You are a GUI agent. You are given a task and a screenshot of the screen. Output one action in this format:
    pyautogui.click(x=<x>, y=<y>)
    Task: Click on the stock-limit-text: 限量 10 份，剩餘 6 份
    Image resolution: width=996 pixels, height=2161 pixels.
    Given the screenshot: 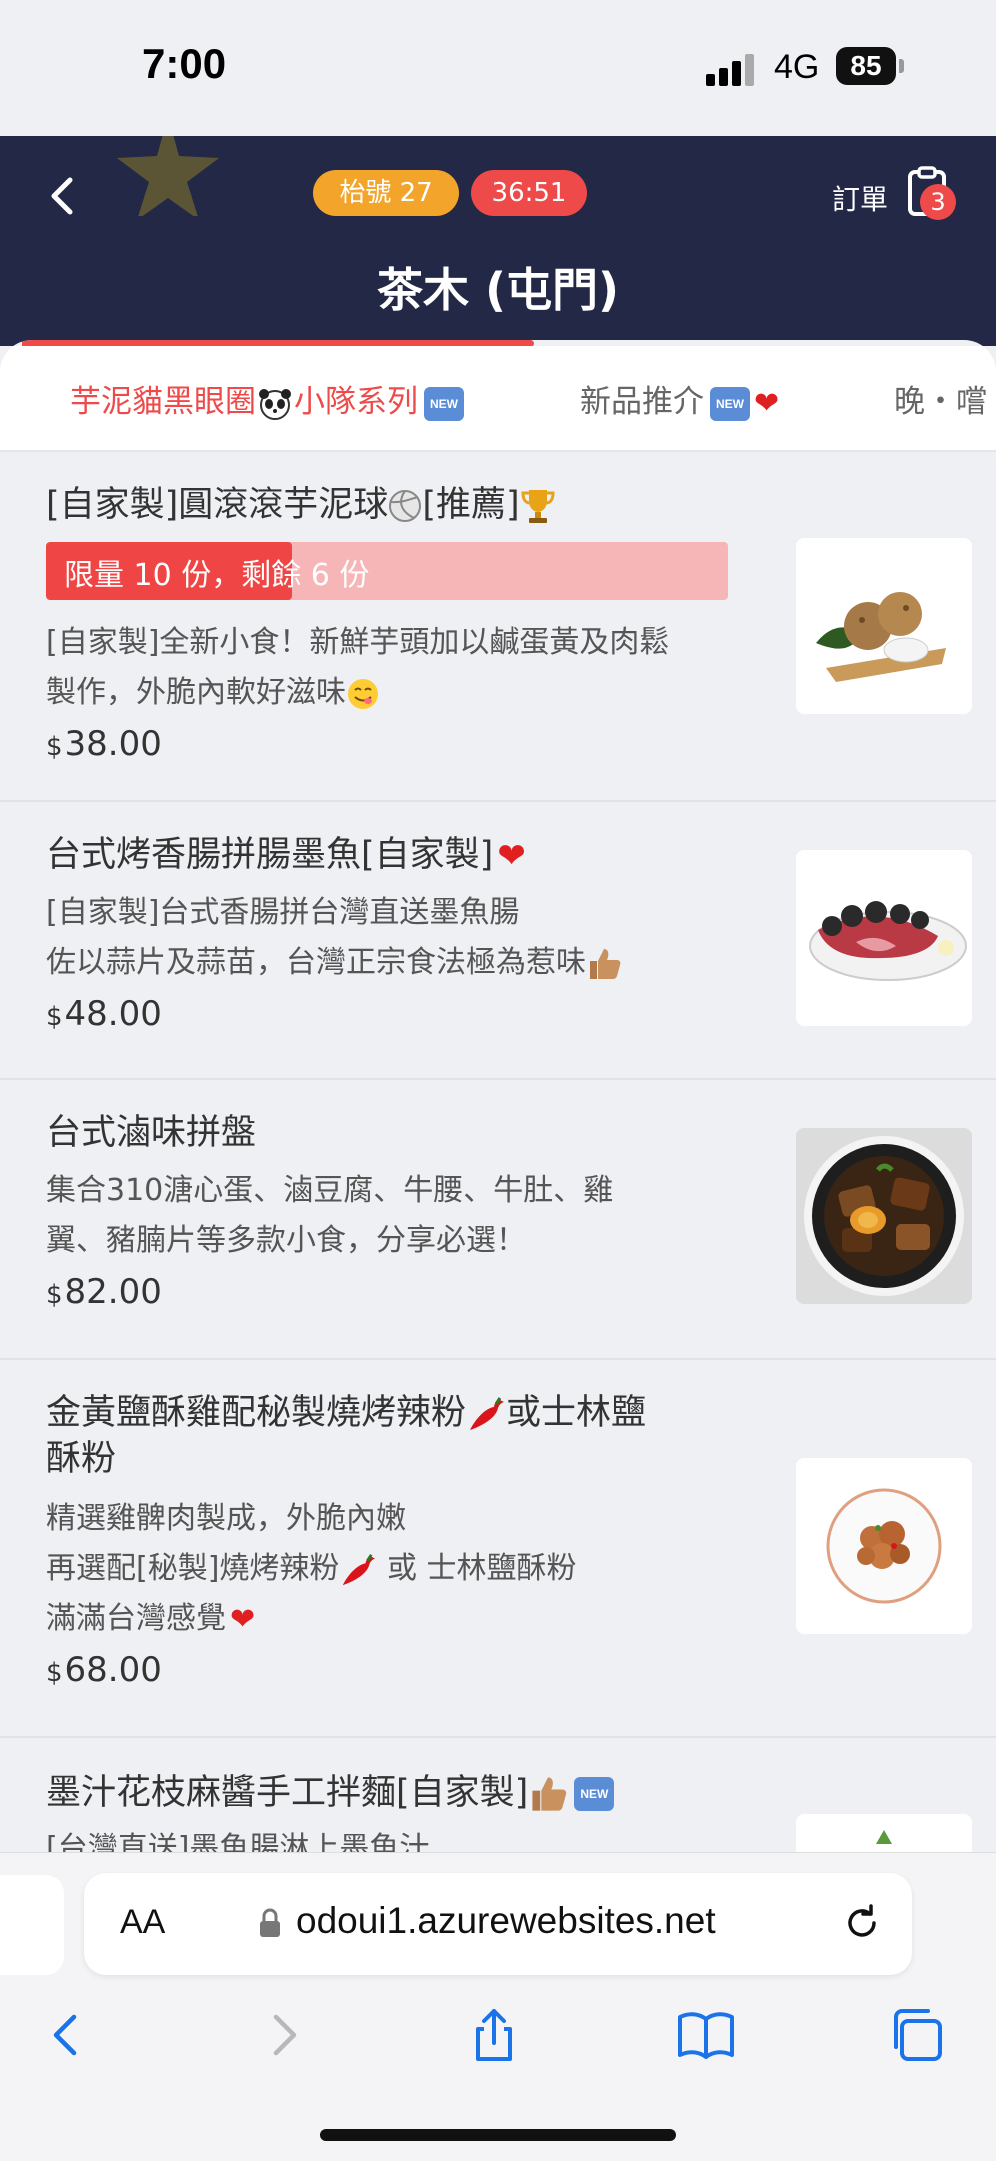 What is the action you would take?
    pyautogui.click(x=217, y=575)
    